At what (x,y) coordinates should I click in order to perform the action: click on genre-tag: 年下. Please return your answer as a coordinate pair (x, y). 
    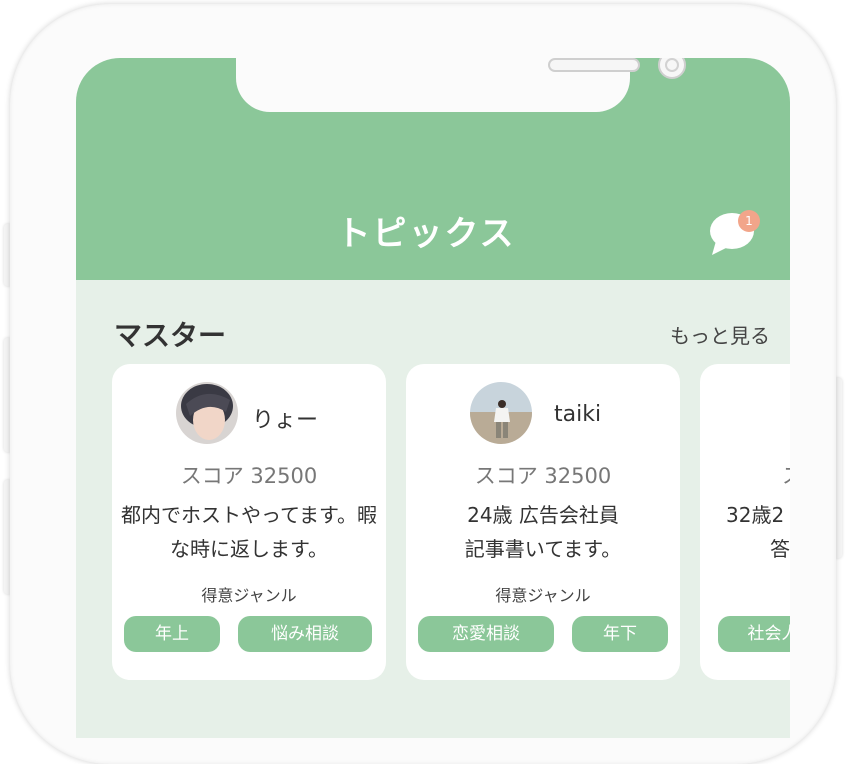
    Looking at the image, I should click on (620, 634).